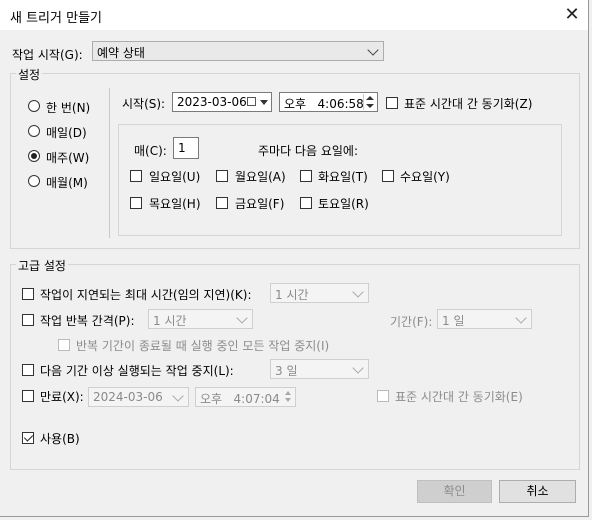 This screenshot has width=592, height=520. Describe the element at coordinates (392, 103) in the screenshot. I see `sync-timezone-checkbox` at that location.